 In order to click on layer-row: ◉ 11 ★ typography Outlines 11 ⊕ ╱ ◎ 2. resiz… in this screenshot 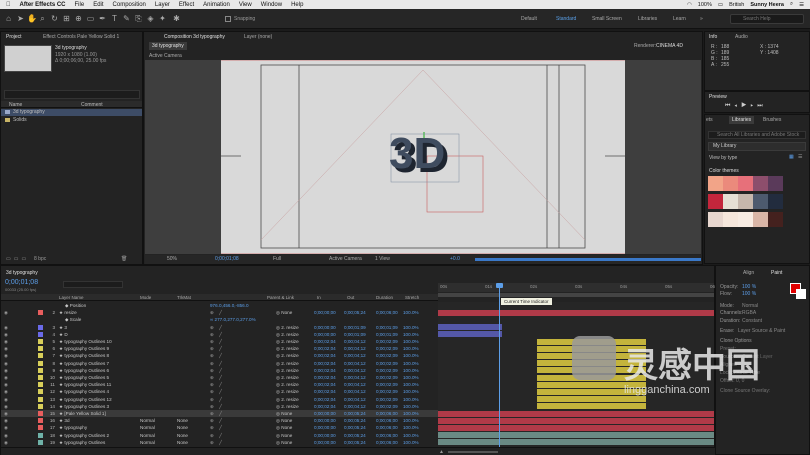, I will do `click(219, 384)`.